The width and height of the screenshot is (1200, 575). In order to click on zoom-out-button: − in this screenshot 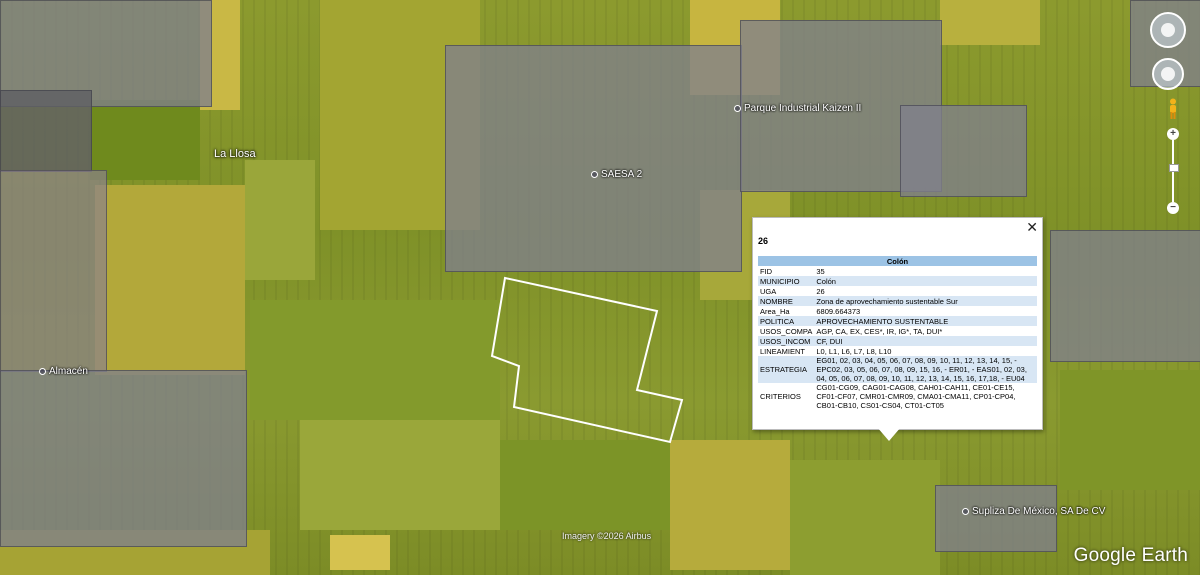, I will do `click(1173, 208)`.